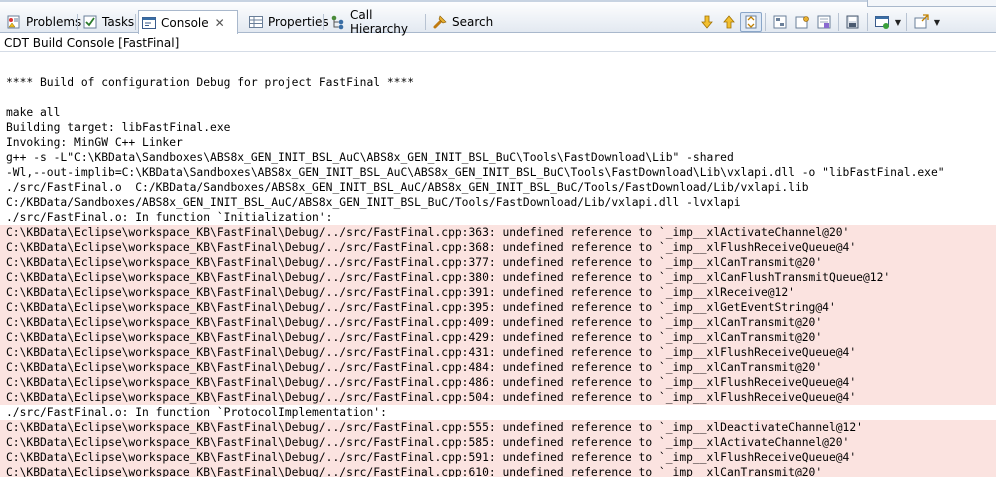  I want to click on open-console-icon, so click(921, 22).